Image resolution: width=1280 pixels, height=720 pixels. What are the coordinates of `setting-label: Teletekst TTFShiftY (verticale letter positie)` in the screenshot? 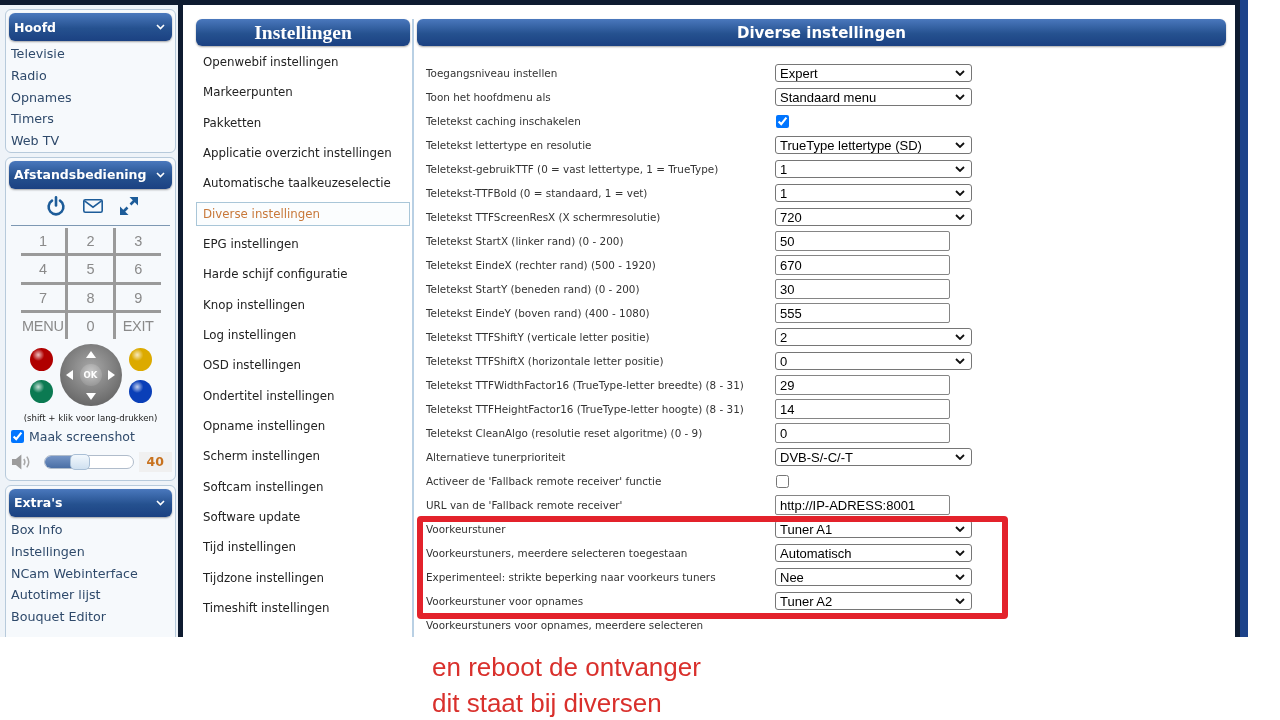 It's located at (538, 337).